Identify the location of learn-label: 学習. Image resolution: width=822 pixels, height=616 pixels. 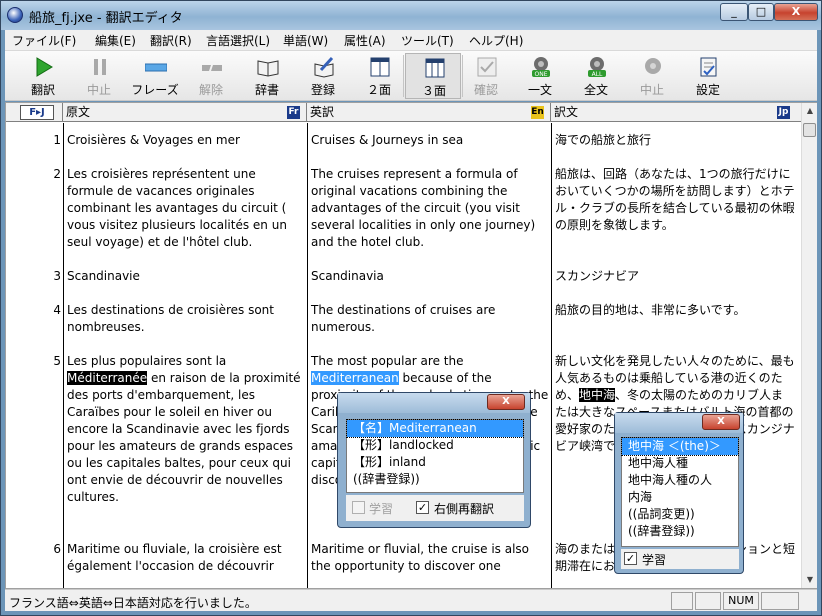
(381, 509).